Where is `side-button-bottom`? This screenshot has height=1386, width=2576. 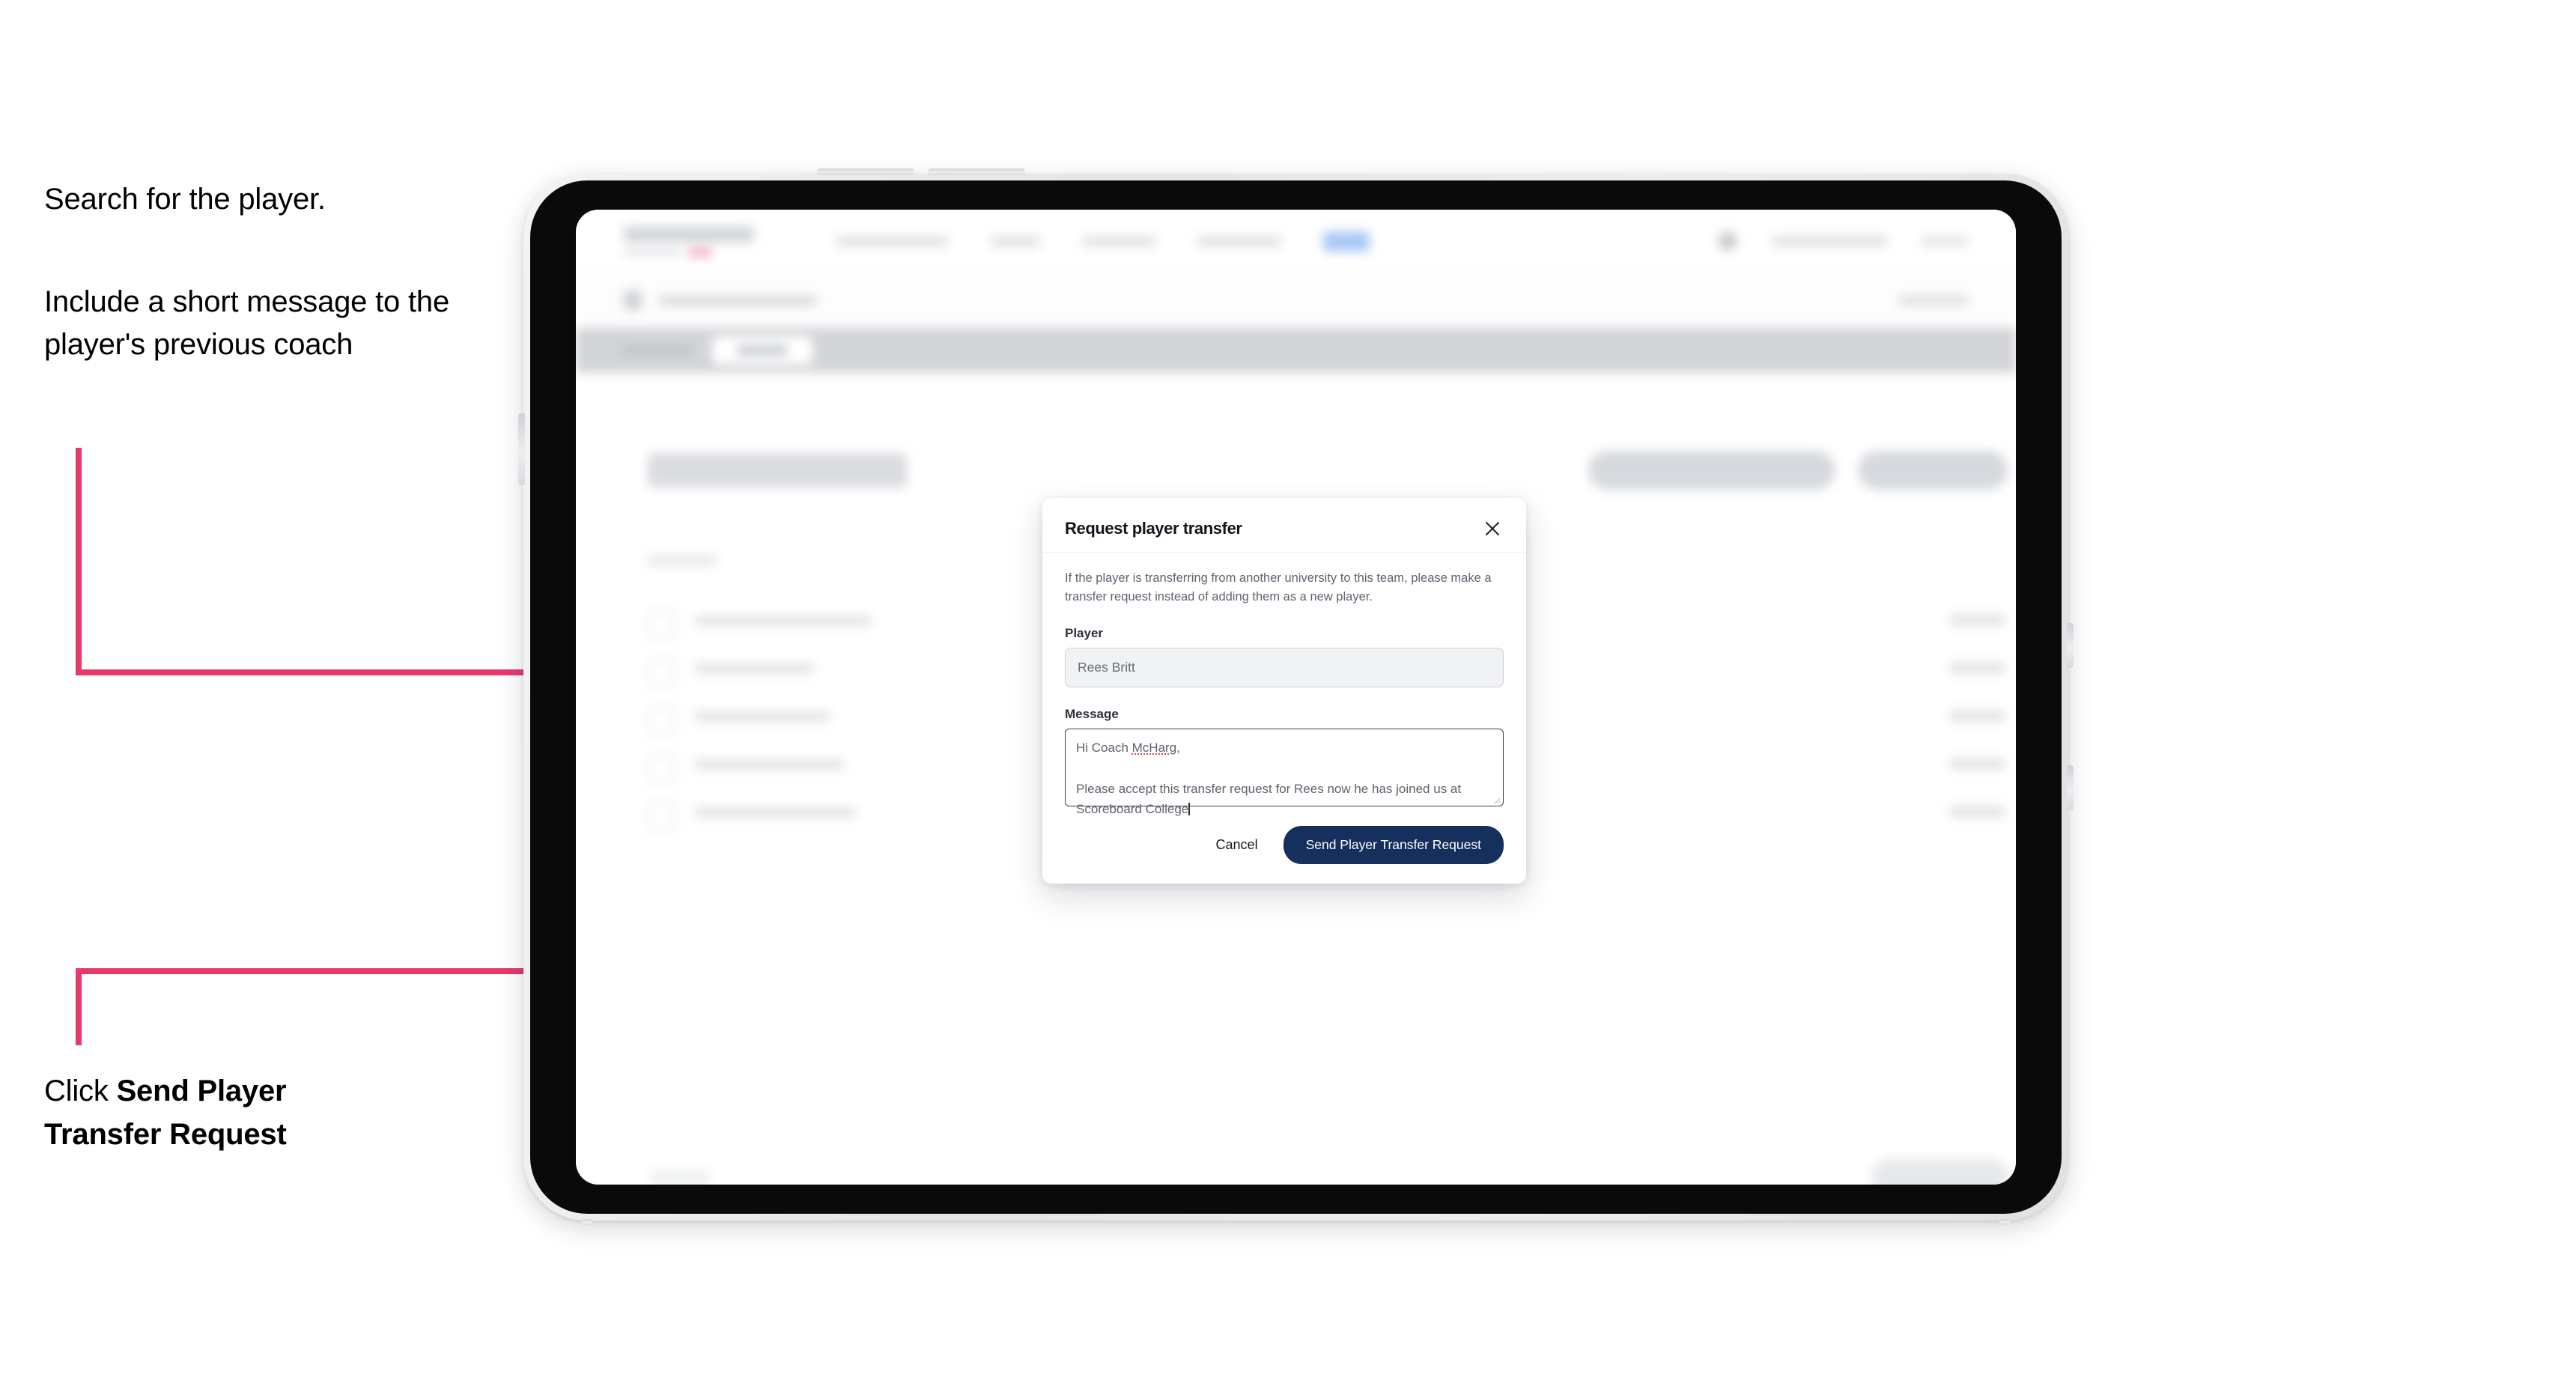 side-button-bottom is located at coordinates (2070, 788).